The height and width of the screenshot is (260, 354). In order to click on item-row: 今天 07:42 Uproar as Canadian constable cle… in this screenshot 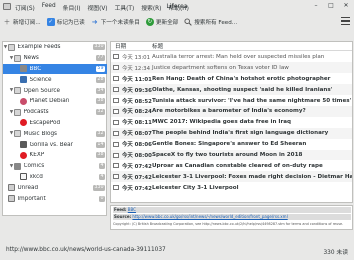, I will do `click(231, 166)`.